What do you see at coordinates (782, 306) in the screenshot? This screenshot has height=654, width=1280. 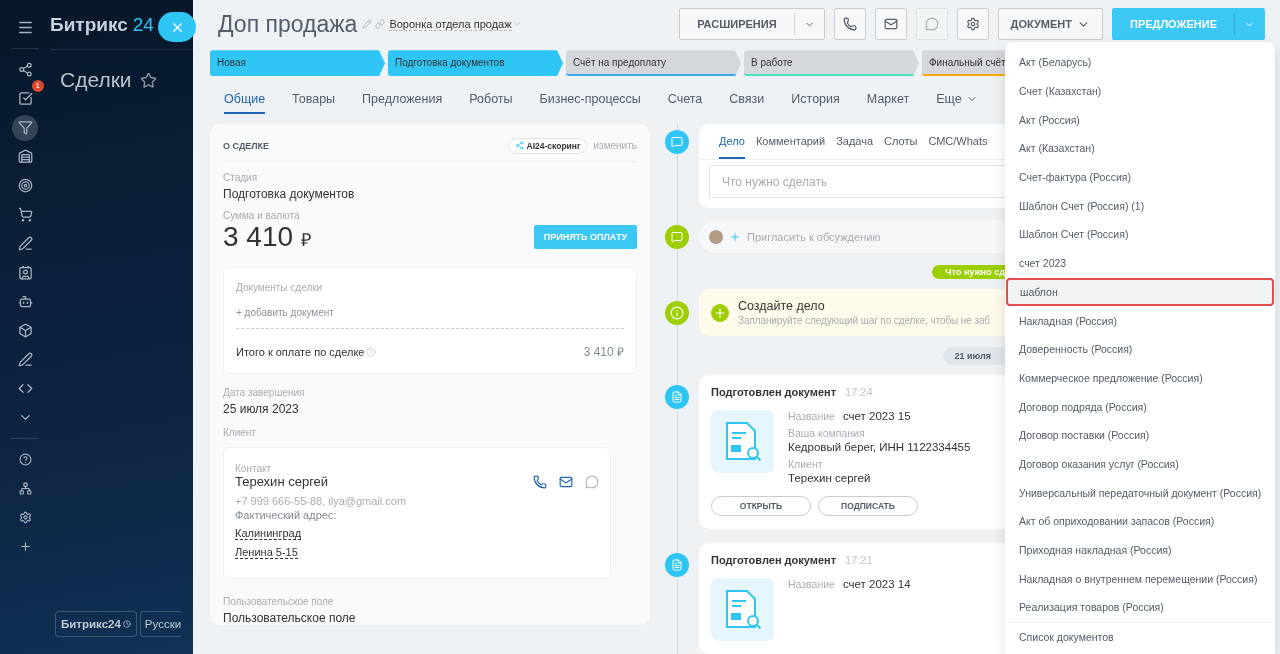 I see `todo-title: Создайте дело` at bounding box center [782, 306].